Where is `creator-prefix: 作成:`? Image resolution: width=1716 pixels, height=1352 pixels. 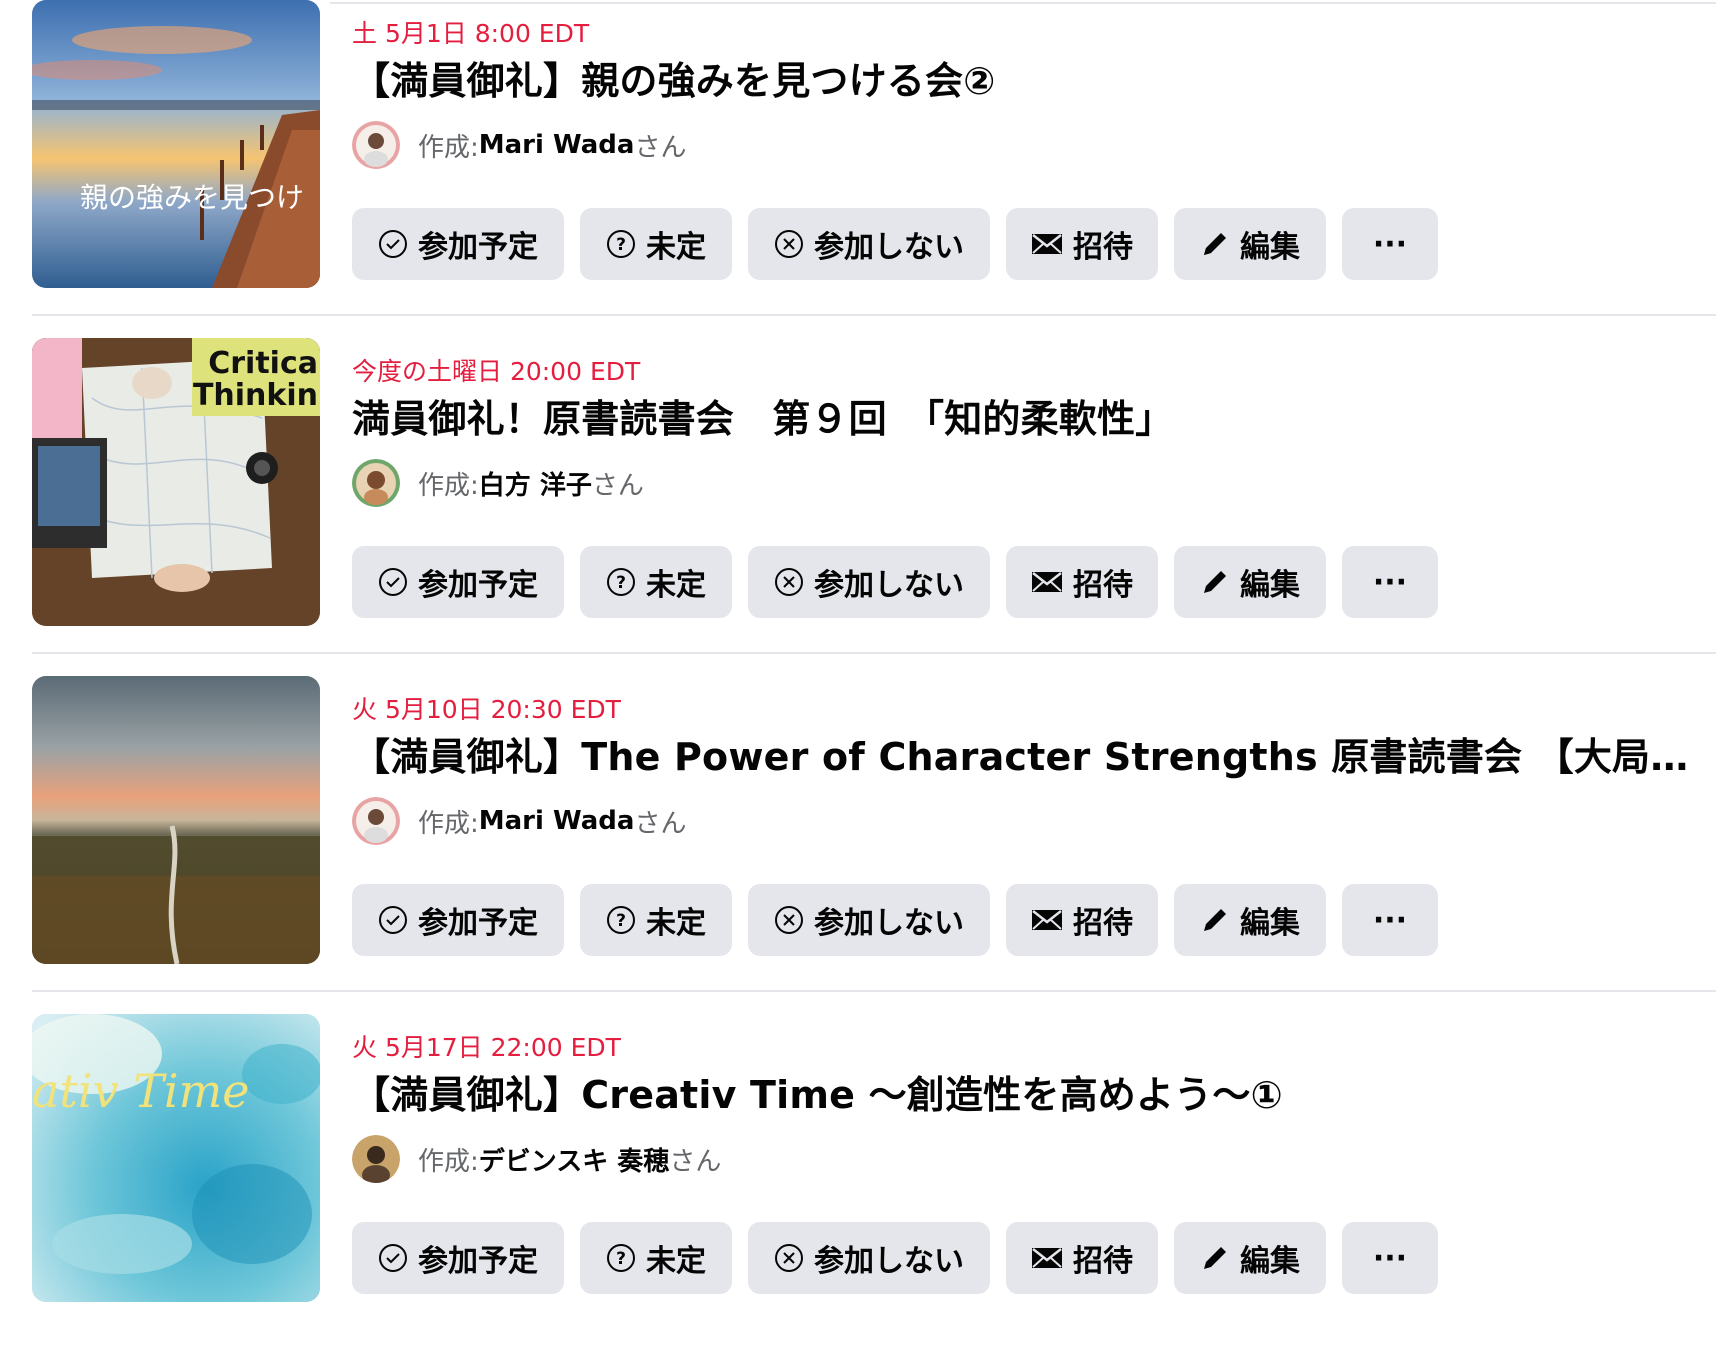
creator-prefix: 作成: is located at coordinates (448, 485).